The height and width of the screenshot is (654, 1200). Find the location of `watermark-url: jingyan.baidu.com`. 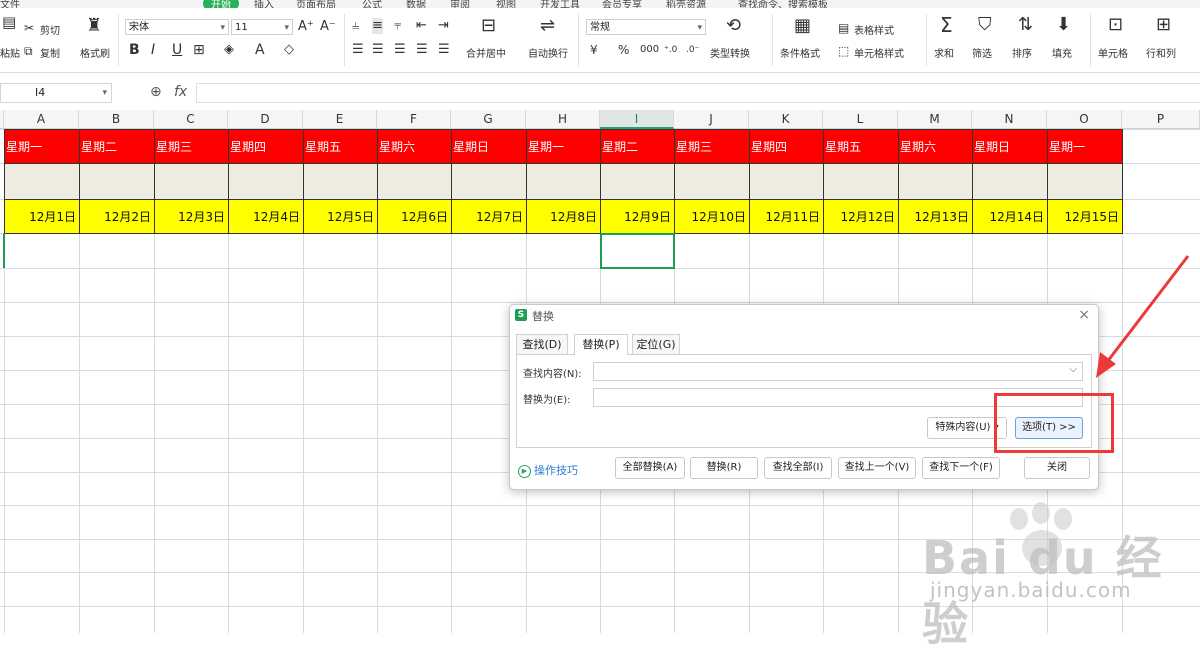

watermark-url: jingyan.baidu.com is located at coordinates (1031, 590).